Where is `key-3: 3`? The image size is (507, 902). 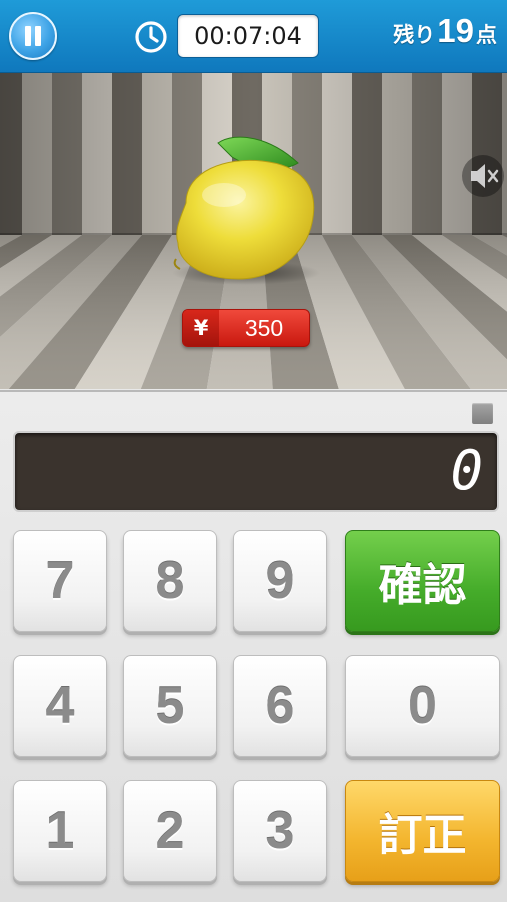
key-3: 3 is located at coordinates (280, 831).